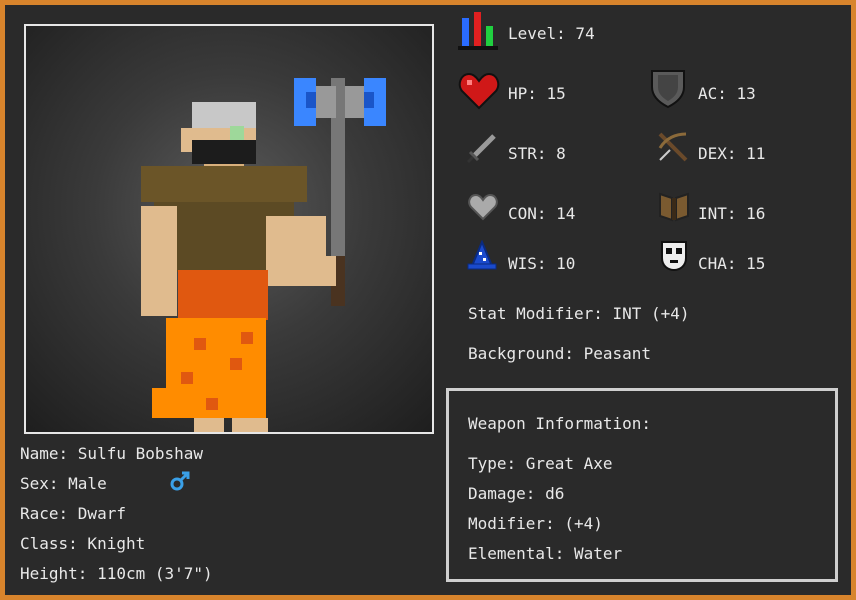 The height and width of the screenshot is (600, 856). I want to click on int-label: INT: 16, so click(732, 213).